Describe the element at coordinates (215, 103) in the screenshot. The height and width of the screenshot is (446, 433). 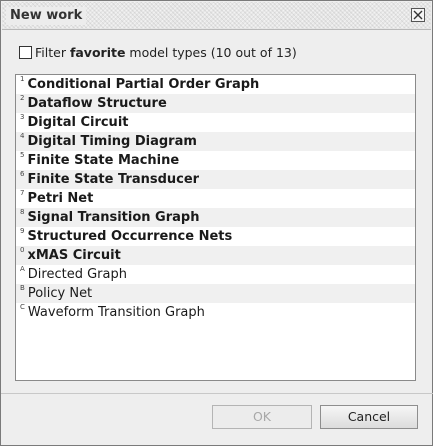
I see `list-item: 2 Dataflow Structure` at that location.